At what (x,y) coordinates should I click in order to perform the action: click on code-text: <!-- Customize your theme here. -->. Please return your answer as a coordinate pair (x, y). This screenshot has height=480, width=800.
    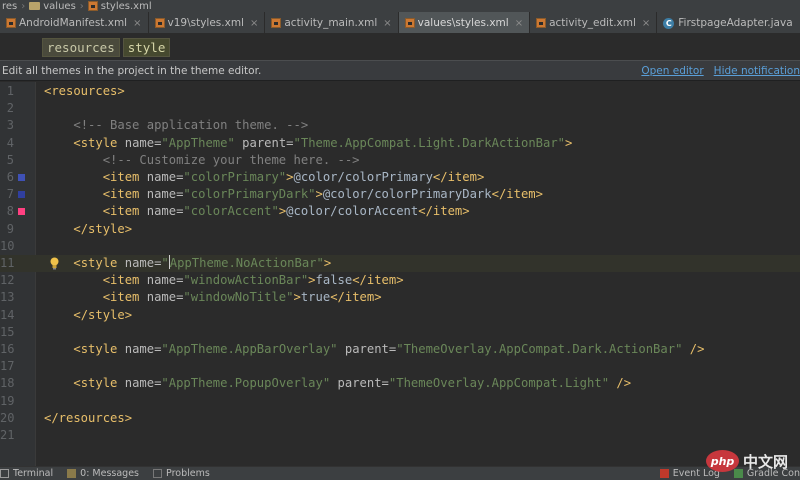
    Looking at the image, I should click on (231, 159).